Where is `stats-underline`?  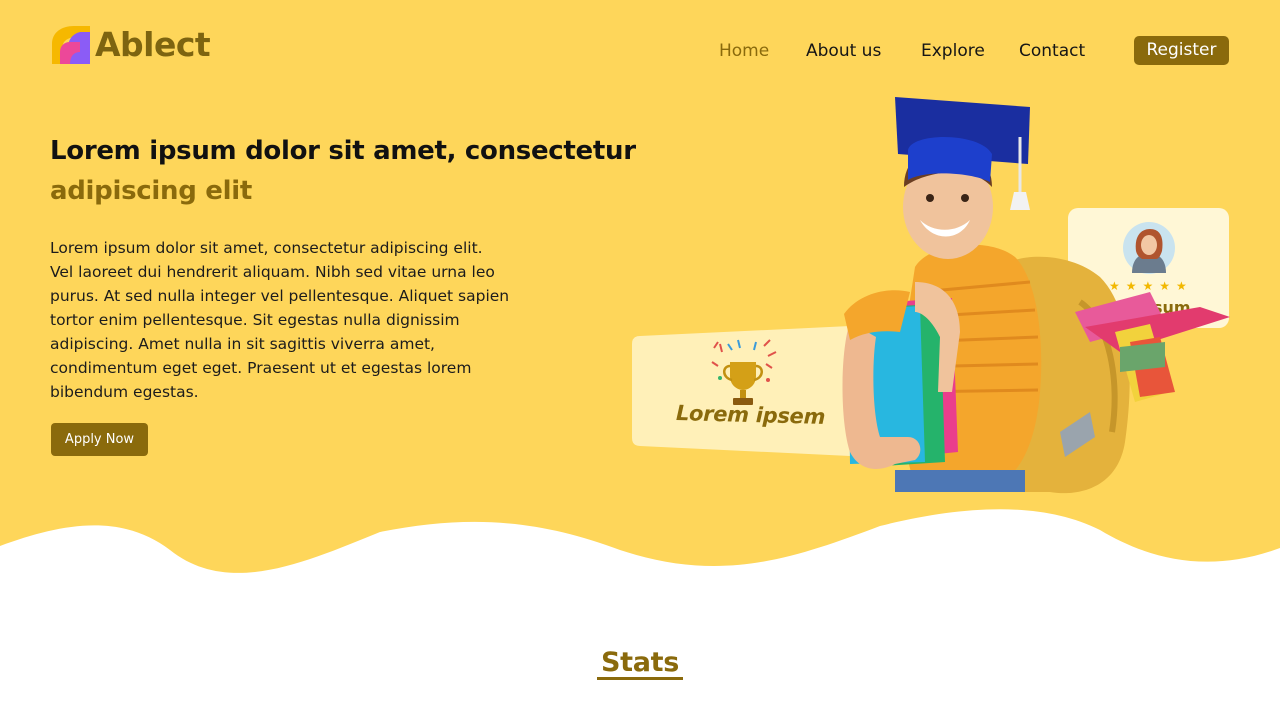 stats-underline is located at coordinates (640, 678).